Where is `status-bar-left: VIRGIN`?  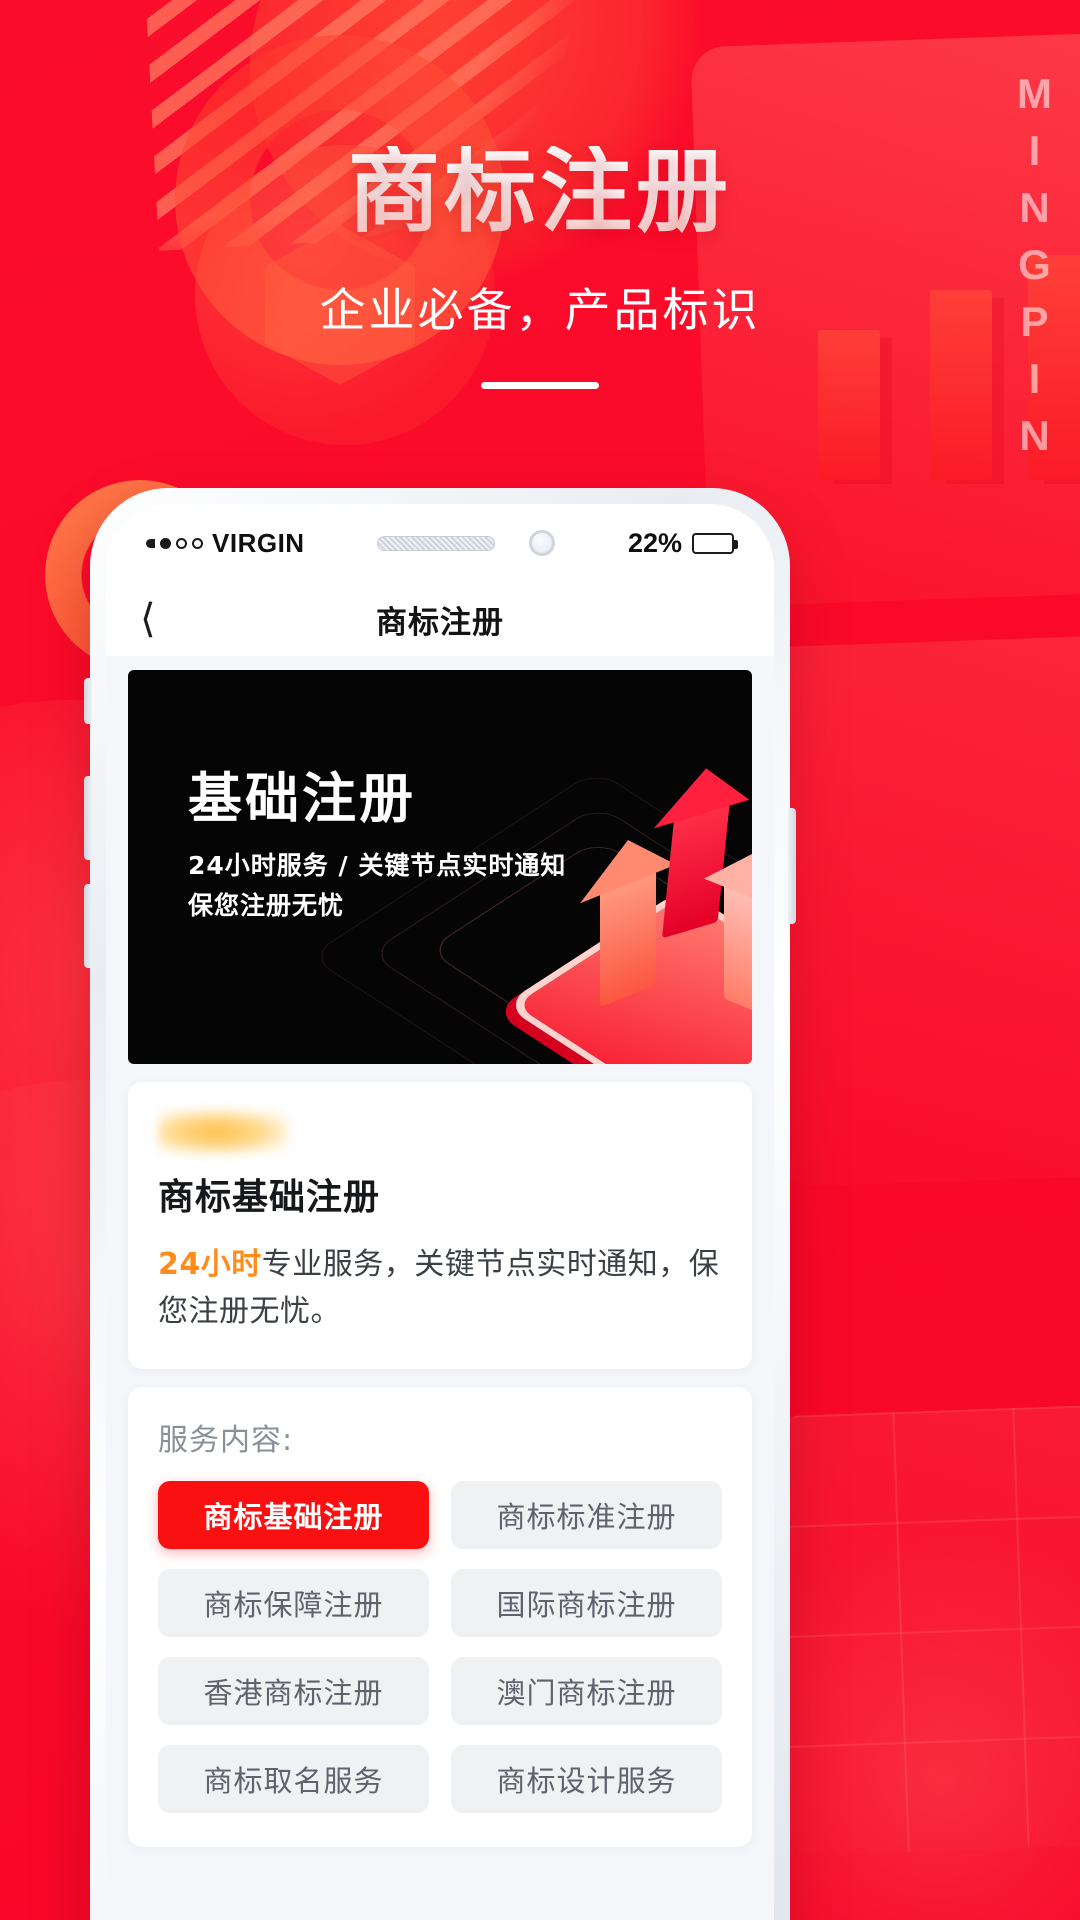 status-bar-left: VIRGIN is located at coordinates (225, 543).